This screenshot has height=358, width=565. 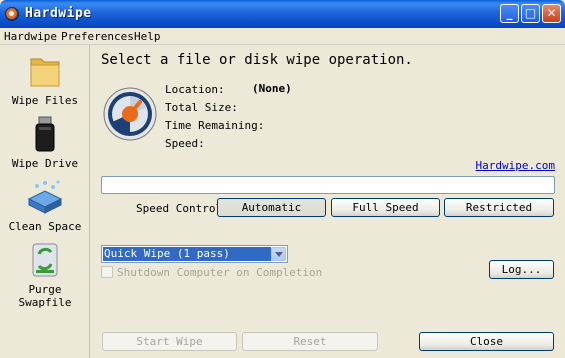 What do you see at coordinates (551, 13) in the screenshot?
I see `close-window-button: ✕` at bounding box center [551, 13].